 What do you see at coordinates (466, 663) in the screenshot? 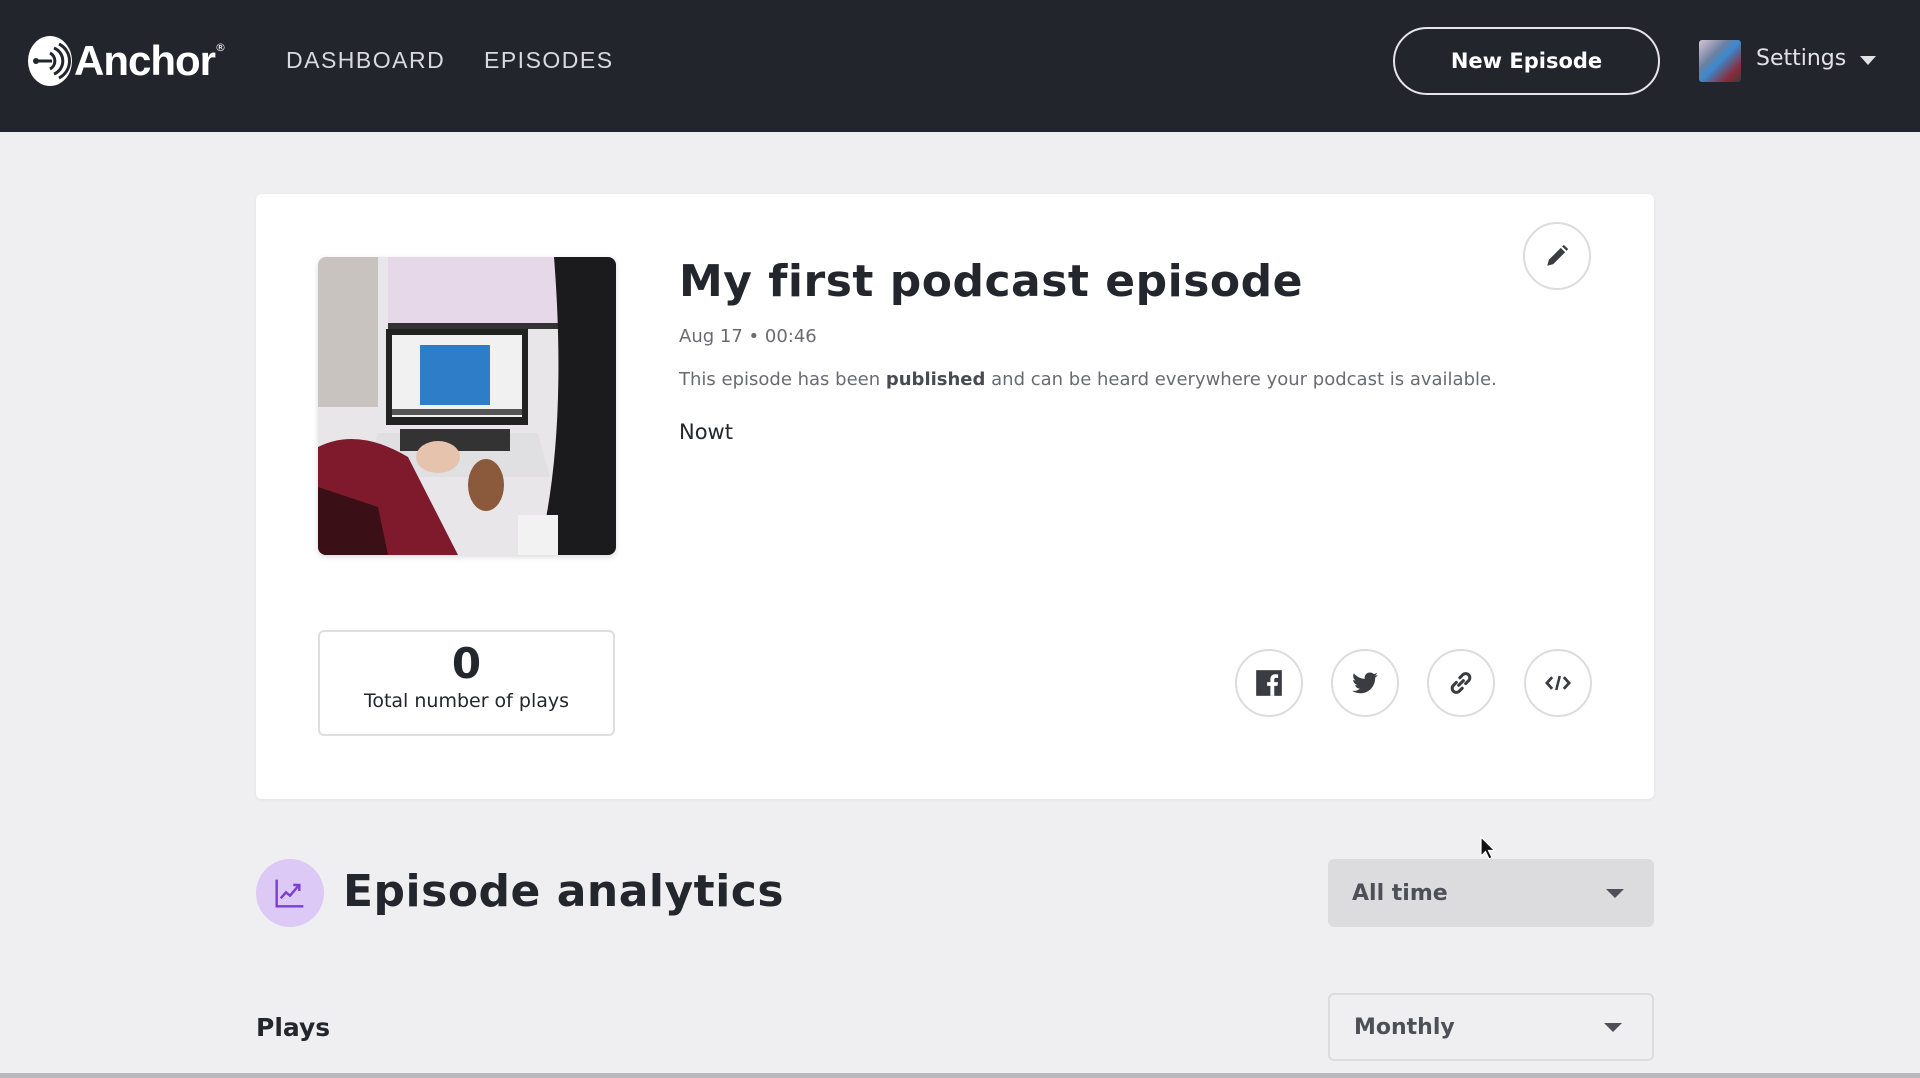
I see `total-plays-count: 0` at bounding box center [466, 663].